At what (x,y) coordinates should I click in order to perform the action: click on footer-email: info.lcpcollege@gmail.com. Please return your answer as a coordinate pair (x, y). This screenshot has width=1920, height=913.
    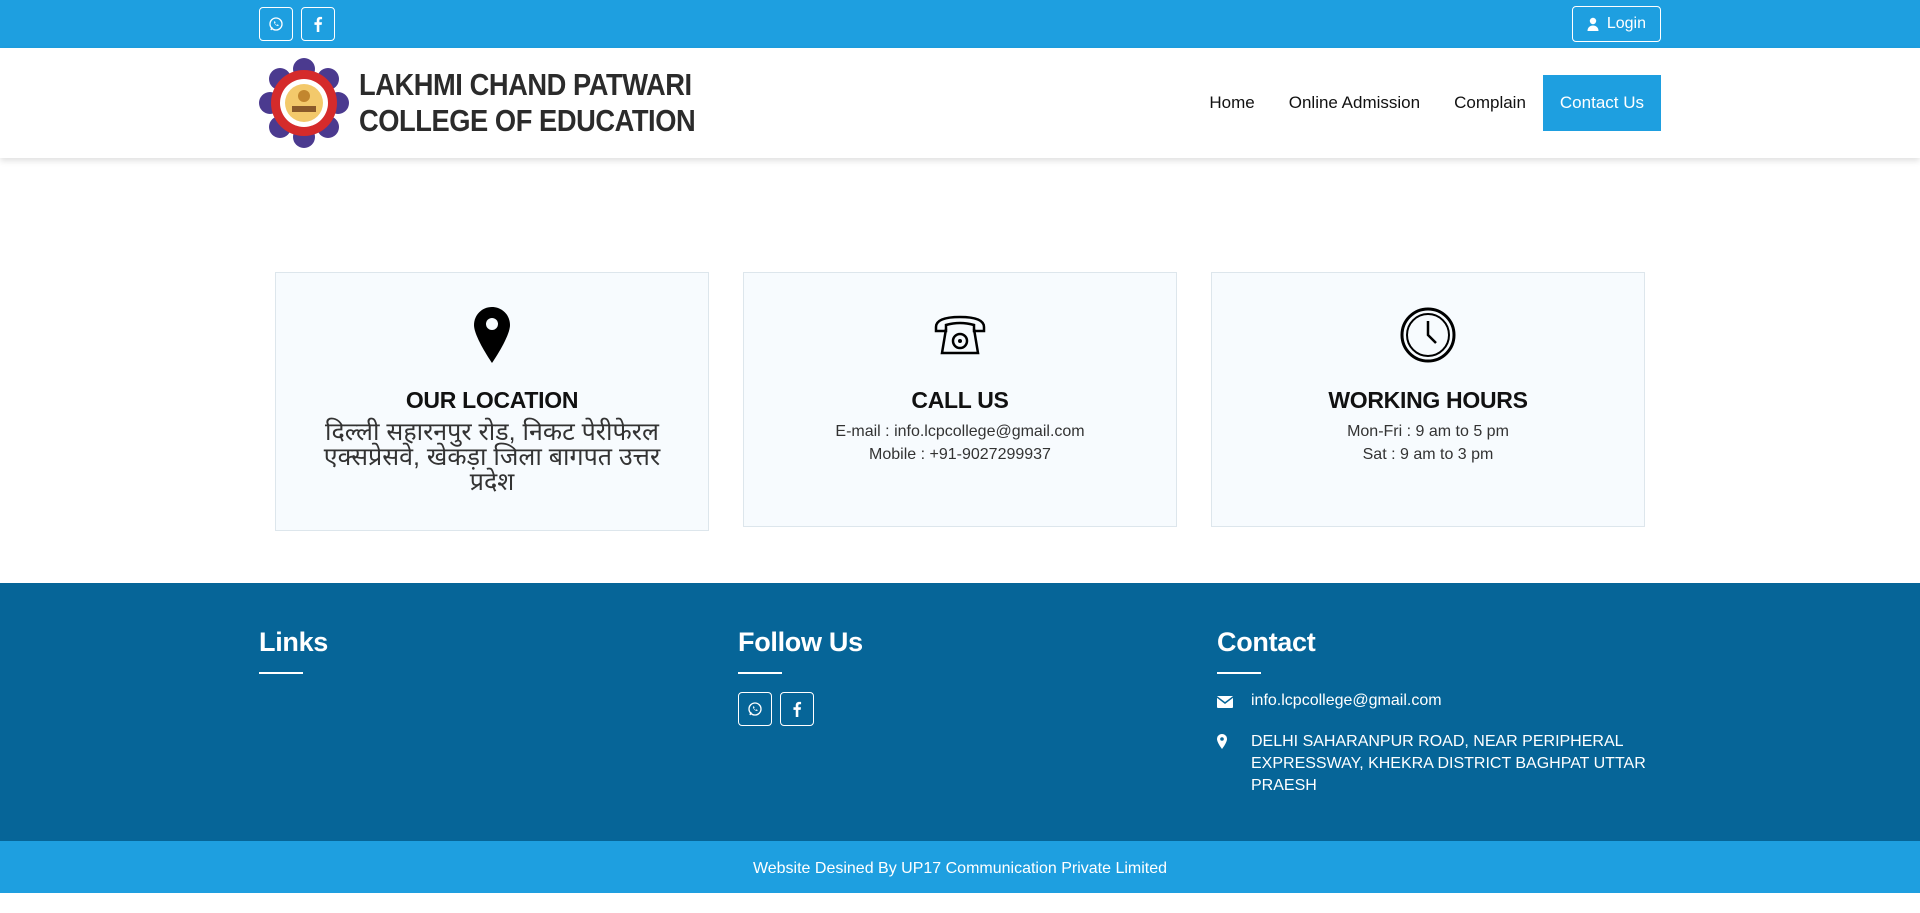
    Looking at the image, I should click on (1346, 702).